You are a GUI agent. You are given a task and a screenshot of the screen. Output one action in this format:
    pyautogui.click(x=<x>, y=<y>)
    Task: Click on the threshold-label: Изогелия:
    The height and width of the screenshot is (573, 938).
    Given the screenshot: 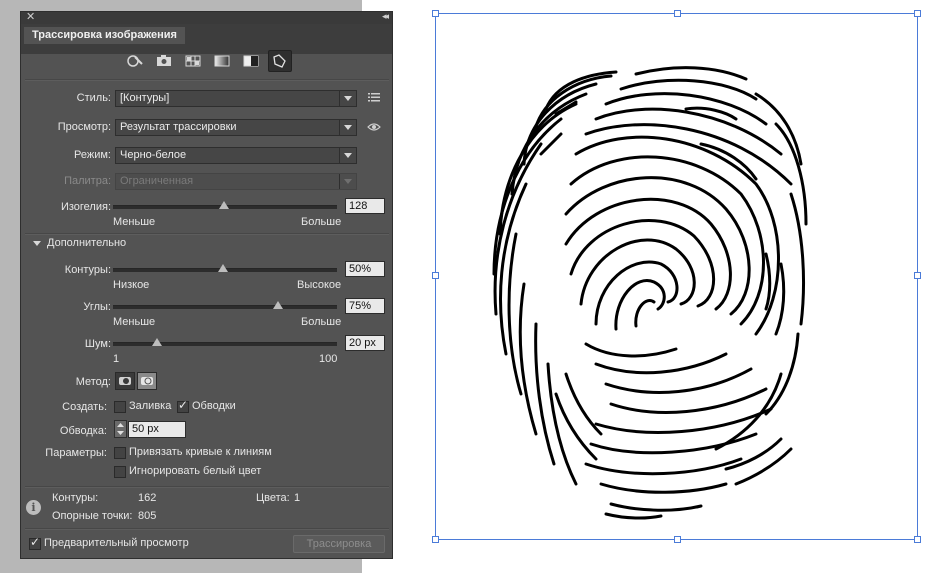 What is the action you would take?
    pyautogui.click(x=85, y=207)
    